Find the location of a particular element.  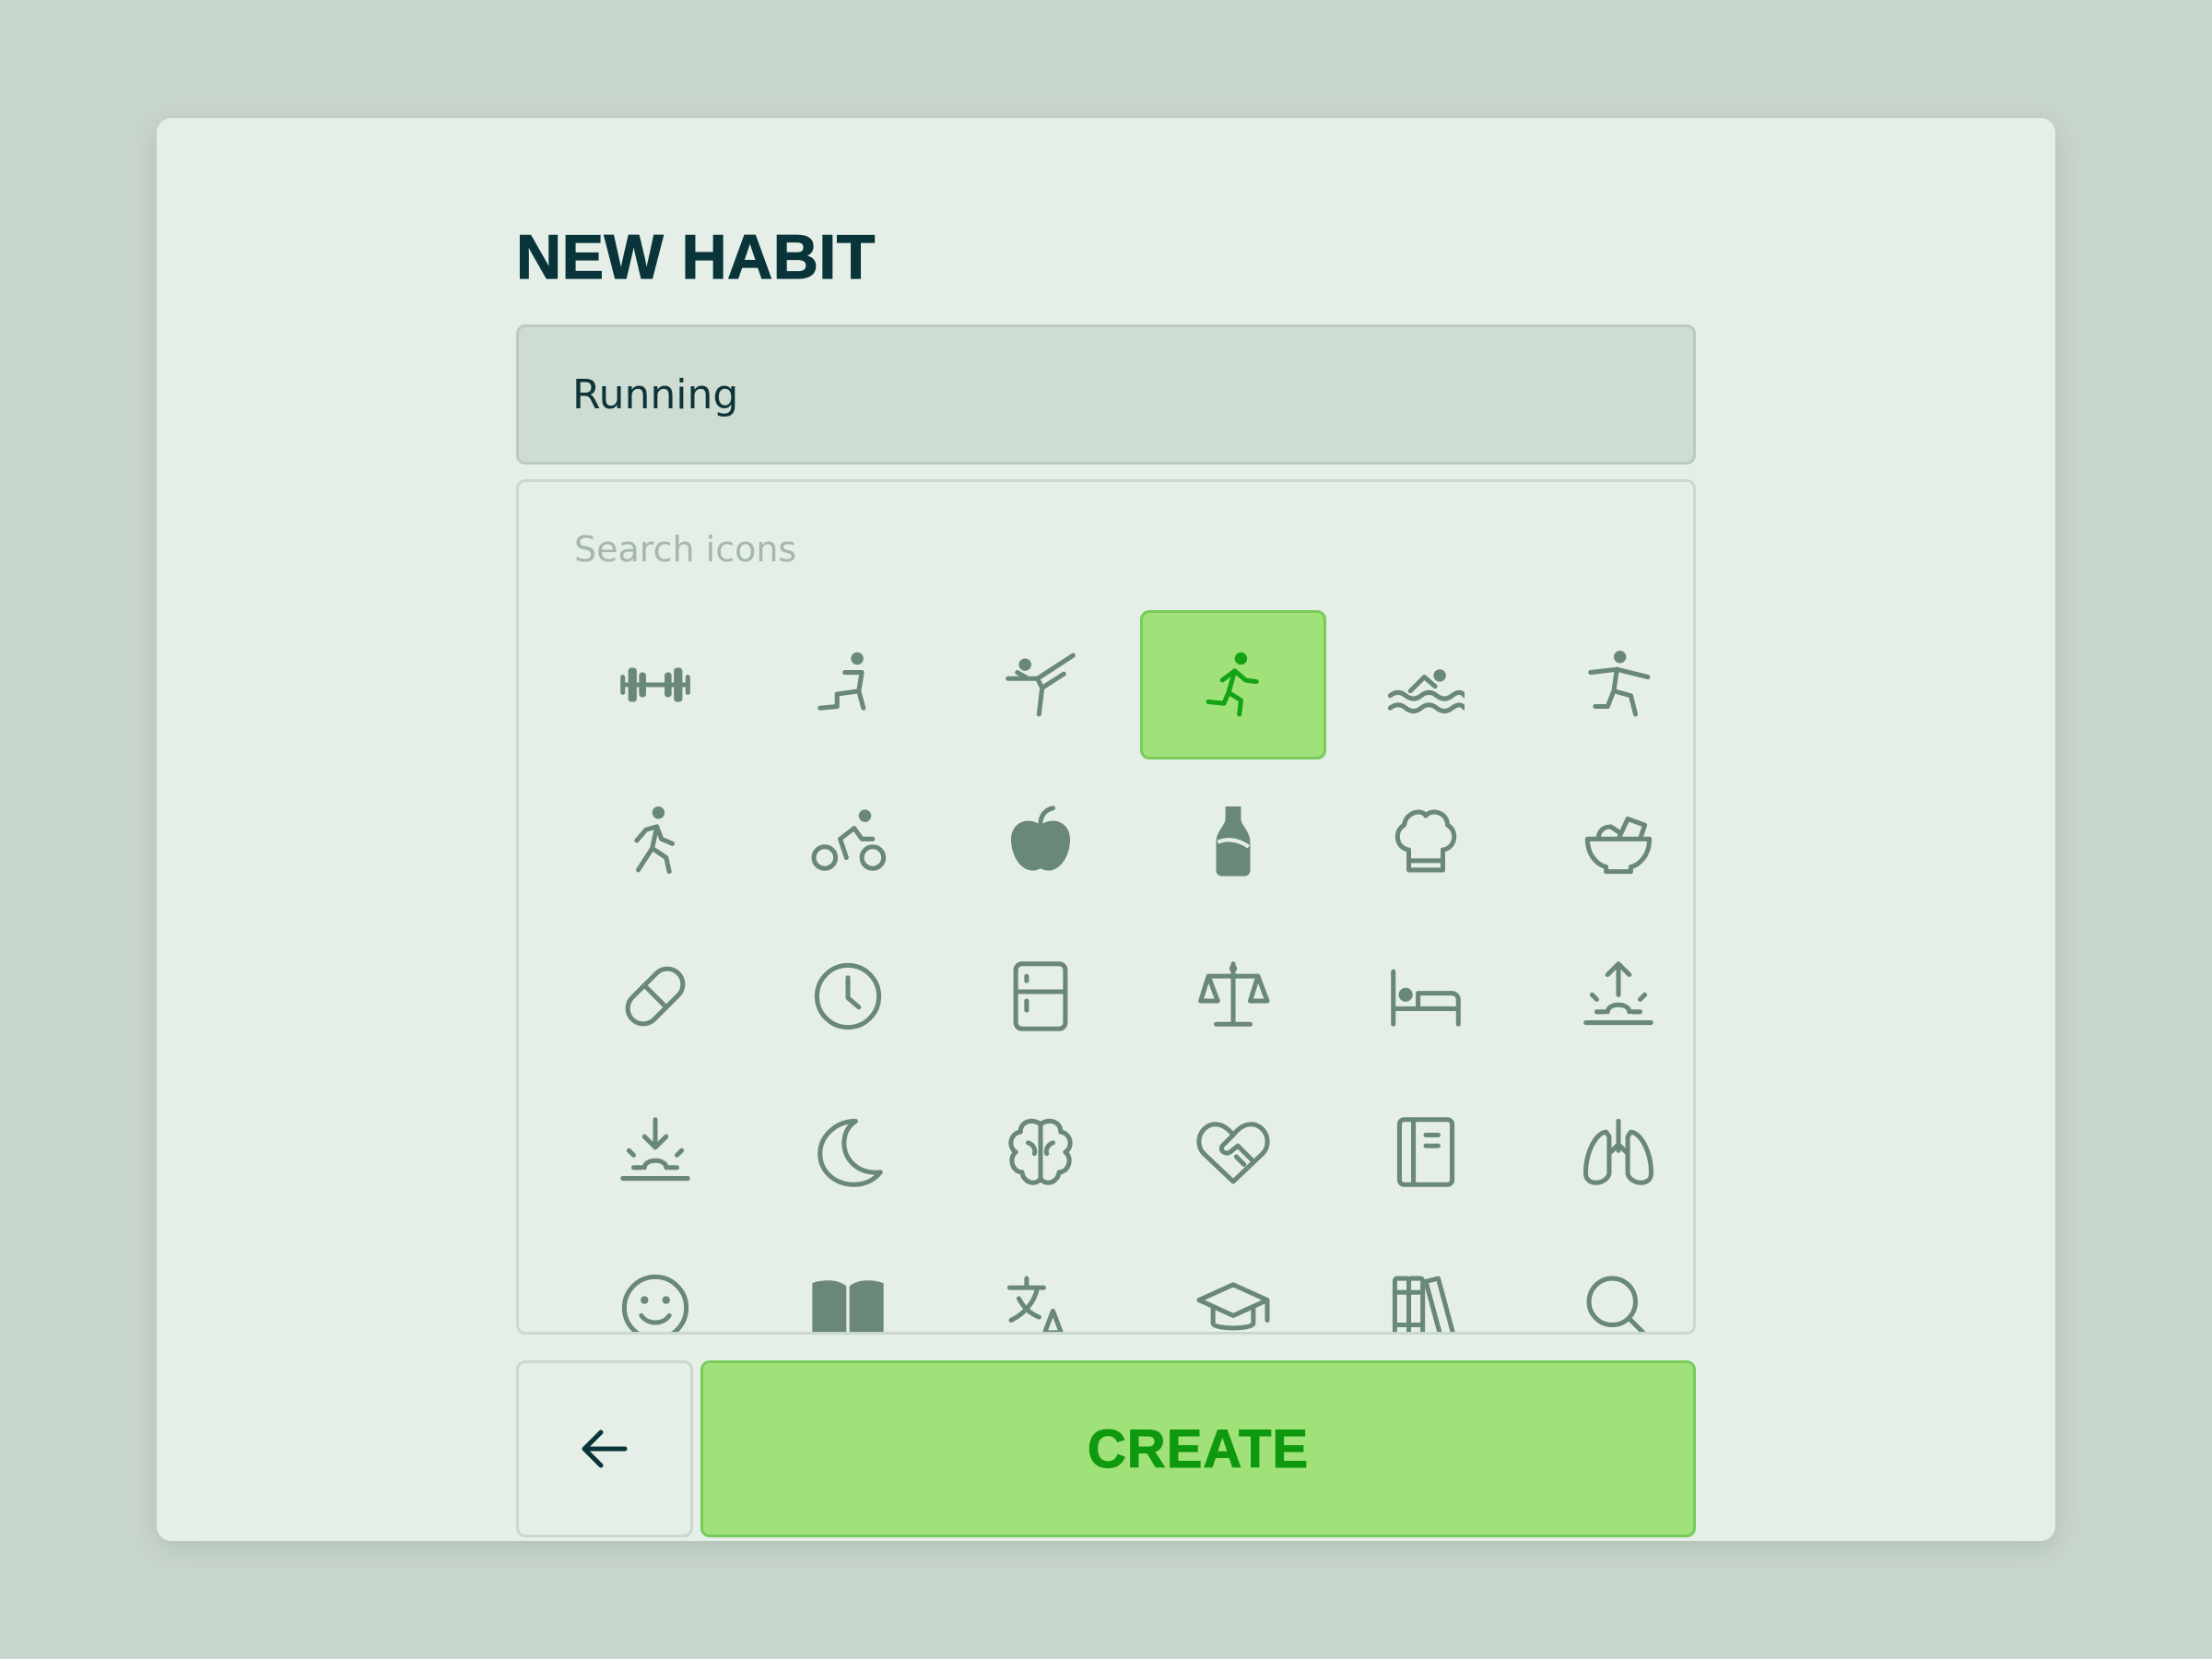

dumbbell-icon is located at coordinates (655, 684).